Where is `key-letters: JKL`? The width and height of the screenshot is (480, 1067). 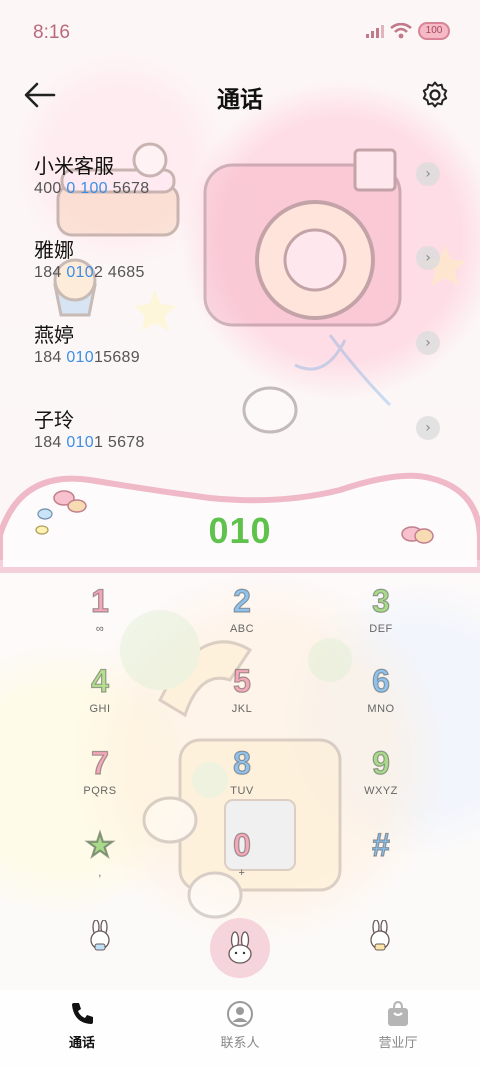
key-letters: JKL is located at coordinates (242, 709).